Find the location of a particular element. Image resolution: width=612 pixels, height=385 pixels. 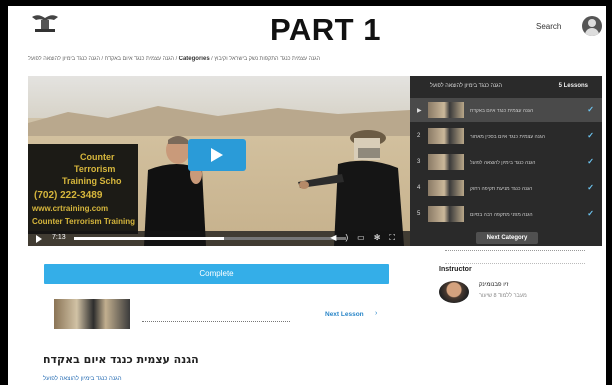

lesson-title: הגנה כנגד מניעת תקיפה רחוק is located at coordinates (501, 189).